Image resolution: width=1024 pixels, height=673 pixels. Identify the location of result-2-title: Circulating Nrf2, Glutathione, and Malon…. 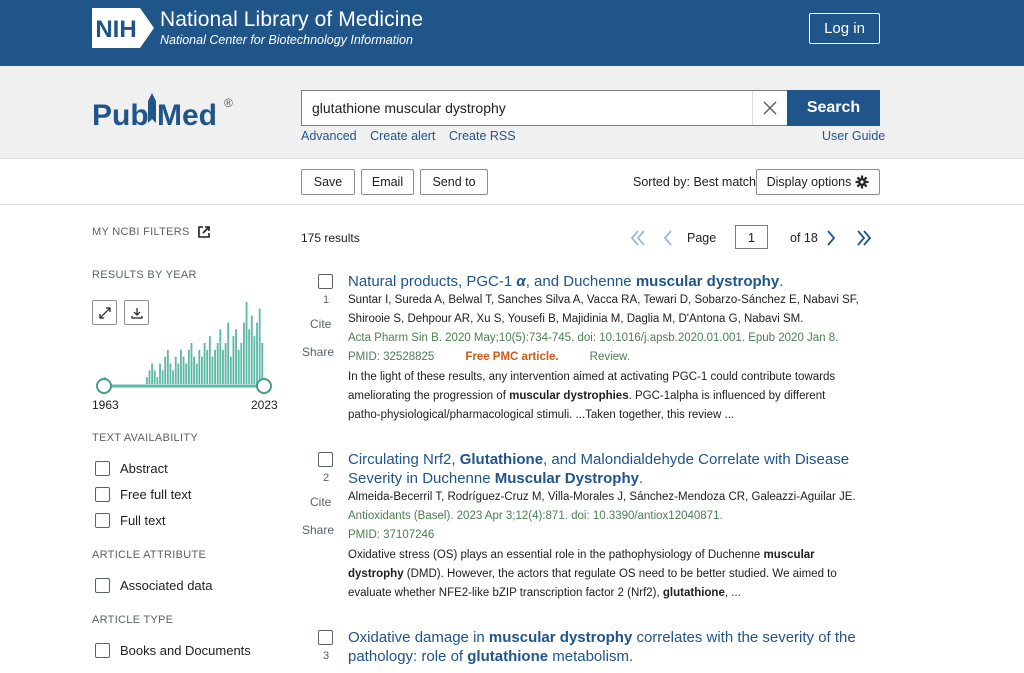
(608, 469).